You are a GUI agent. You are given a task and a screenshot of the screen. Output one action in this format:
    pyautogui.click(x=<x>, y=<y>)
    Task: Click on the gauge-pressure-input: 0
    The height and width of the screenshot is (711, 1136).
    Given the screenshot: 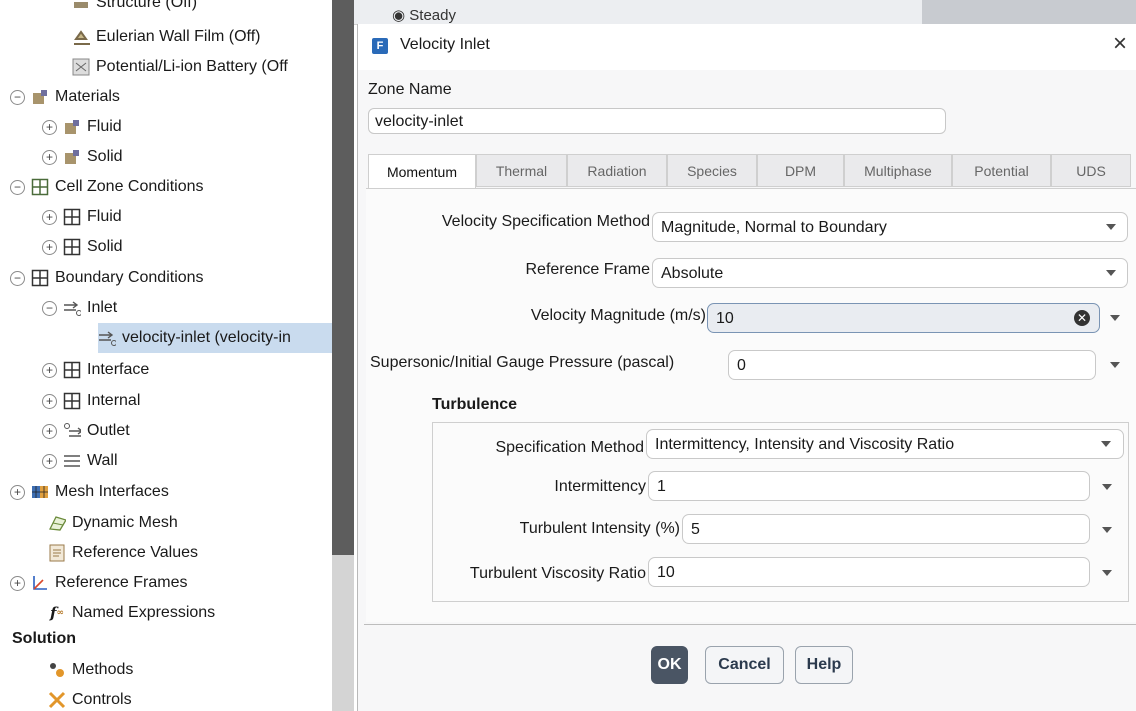 What is the action you would take?
    pyautogui.click(x=912, y=365)
    